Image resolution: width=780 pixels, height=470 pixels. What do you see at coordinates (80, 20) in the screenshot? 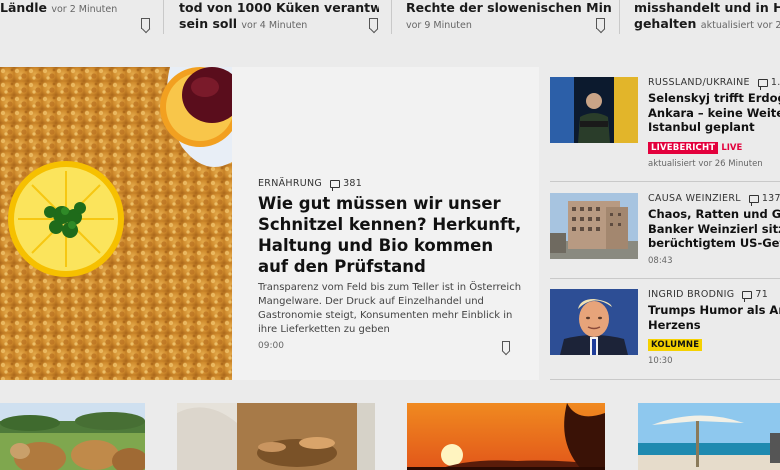
I see `top-article-1: Ländle vor 2 Minuten` at bounding box center [80, 20].